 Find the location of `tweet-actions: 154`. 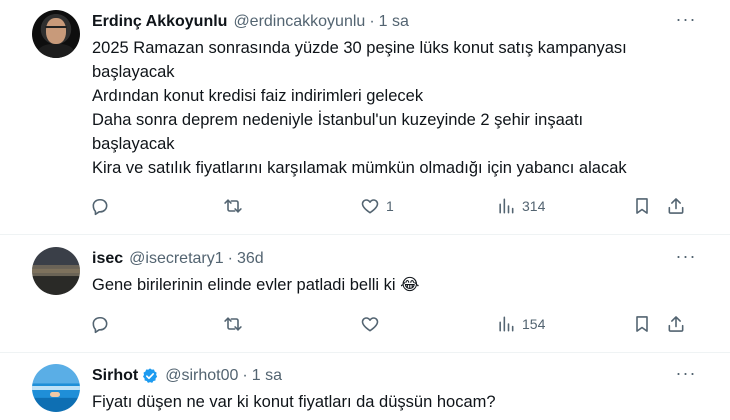

tweet-actions: 154 is located at coordinates (391, 324).